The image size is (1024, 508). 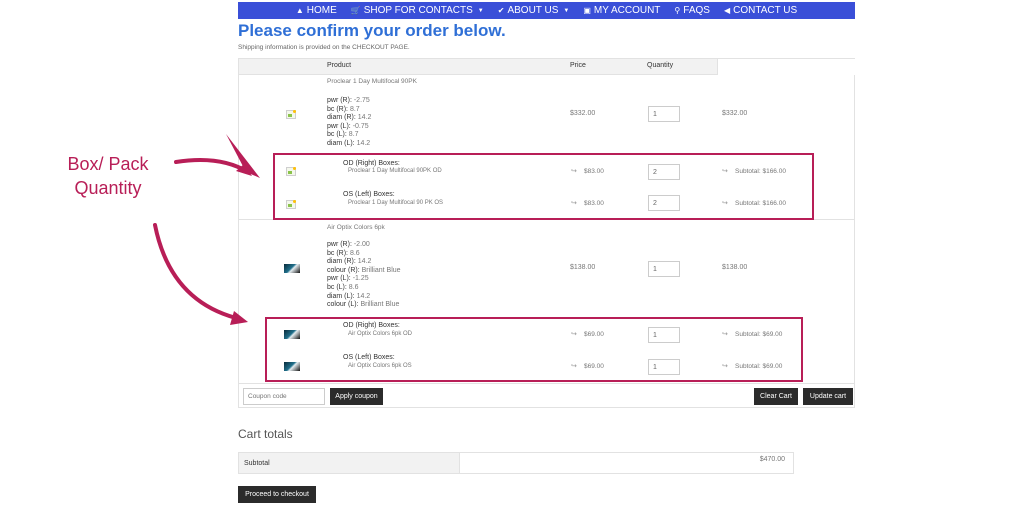 I want to click on cart-totals-table: Subtotal $470.00, so click(x=516, y=463).